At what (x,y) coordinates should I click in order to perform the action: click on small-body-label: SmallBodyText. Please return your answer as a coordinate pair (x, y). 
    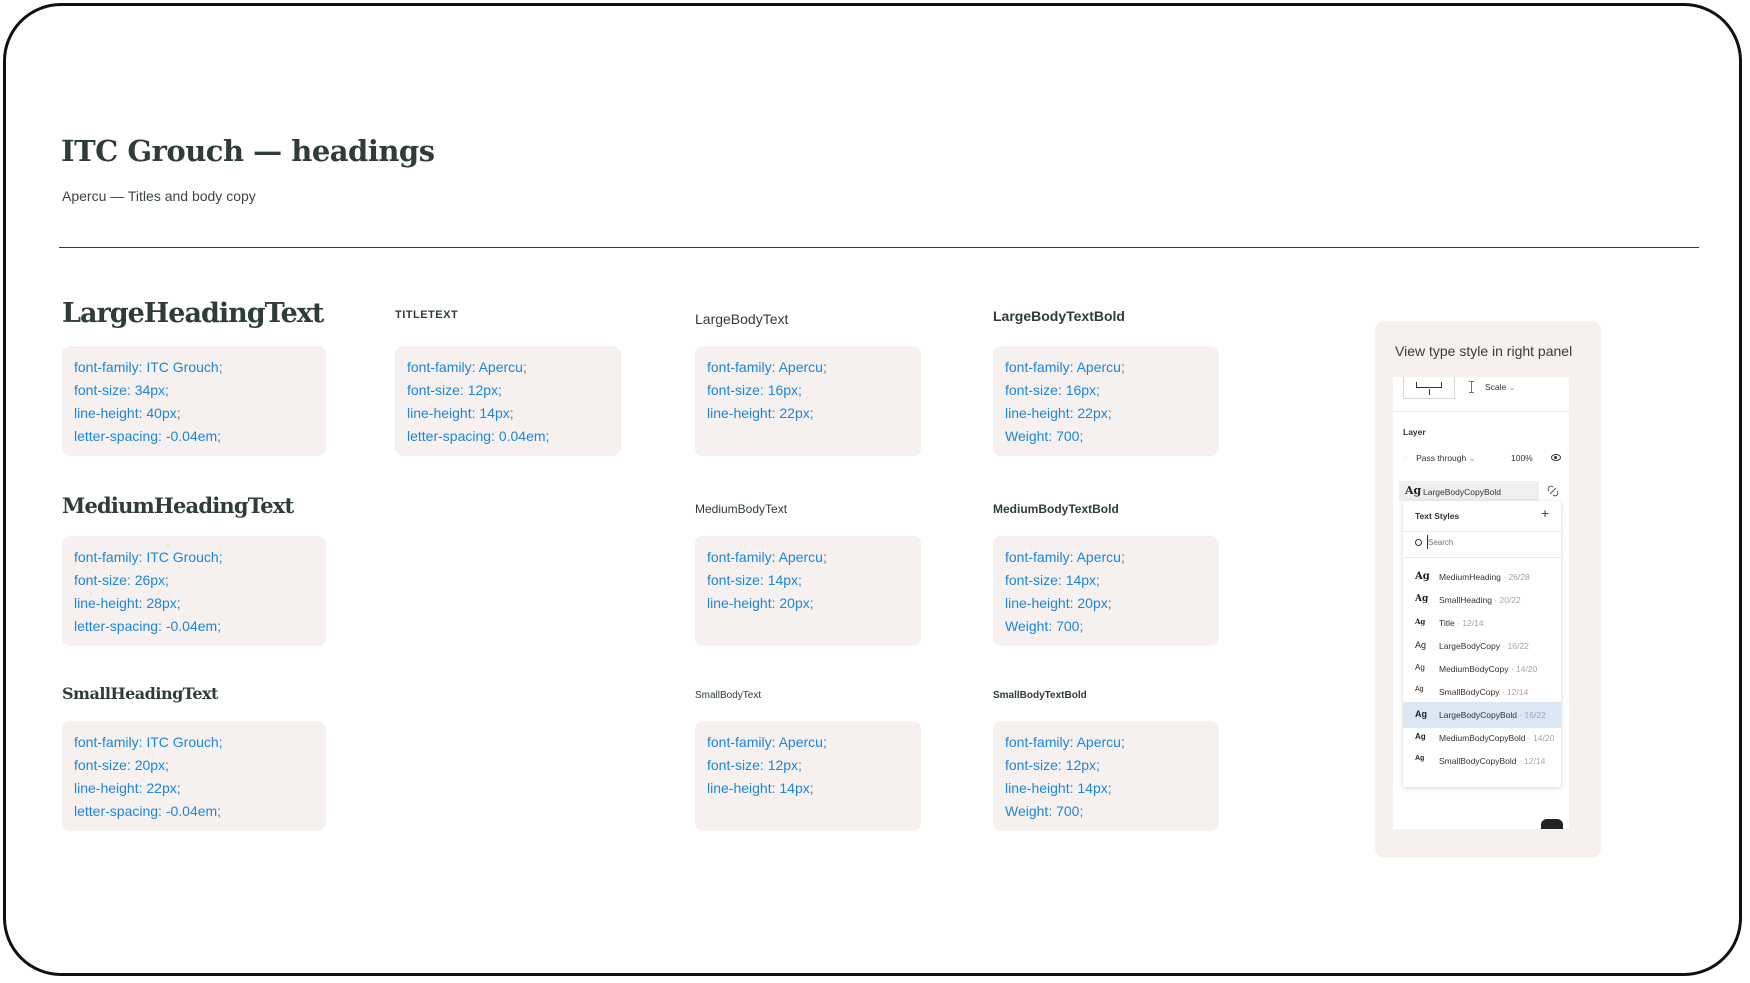
    Looking at the image, I should click on (728, 695).